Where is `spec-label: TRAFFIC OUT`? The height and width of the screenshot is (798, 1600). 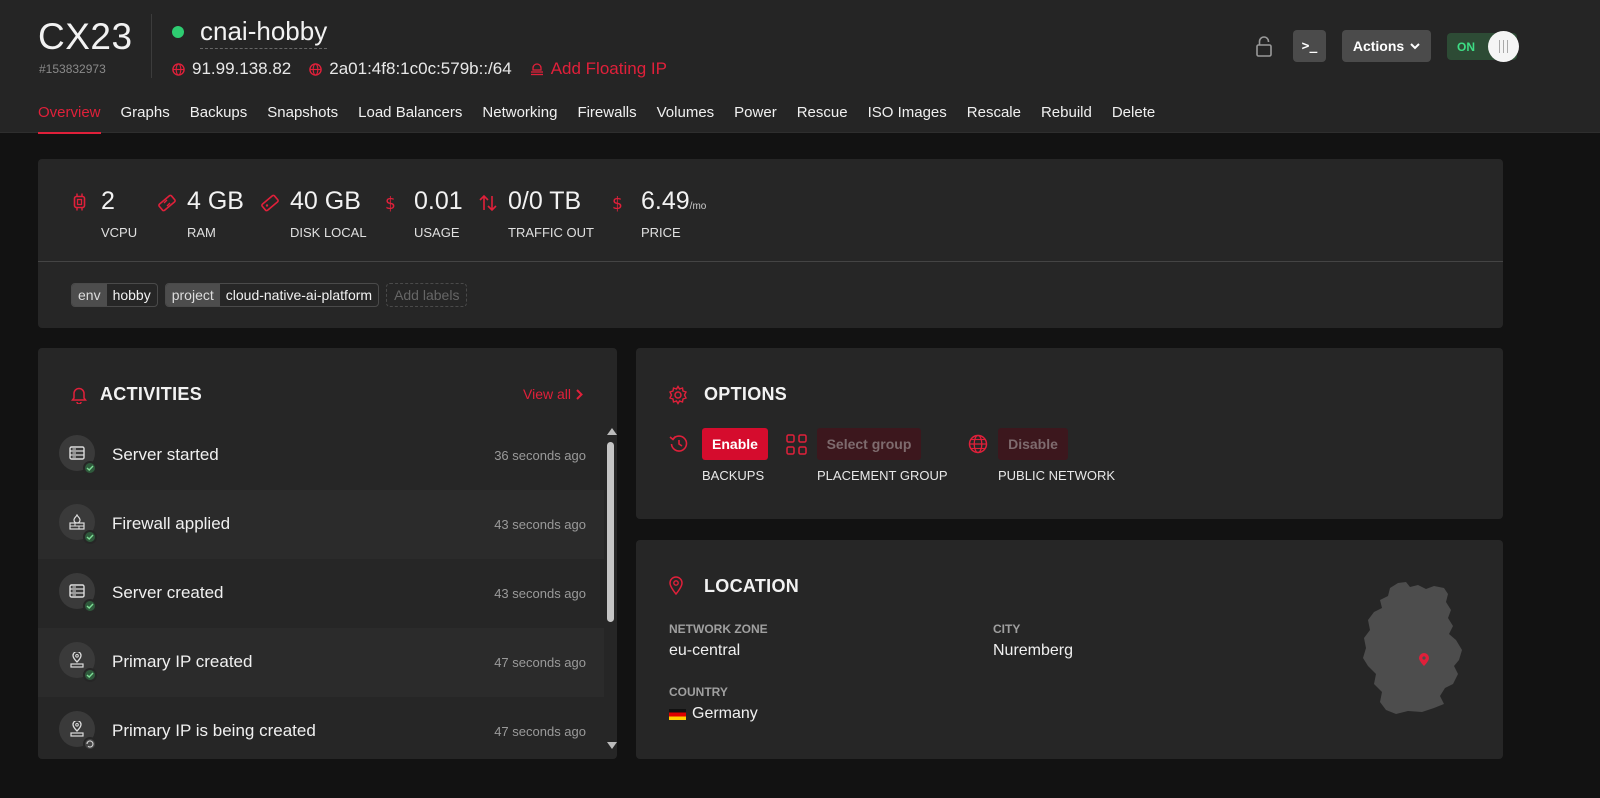
spec-label: TRAFFIC OUT is located at coordinates (551, 232).